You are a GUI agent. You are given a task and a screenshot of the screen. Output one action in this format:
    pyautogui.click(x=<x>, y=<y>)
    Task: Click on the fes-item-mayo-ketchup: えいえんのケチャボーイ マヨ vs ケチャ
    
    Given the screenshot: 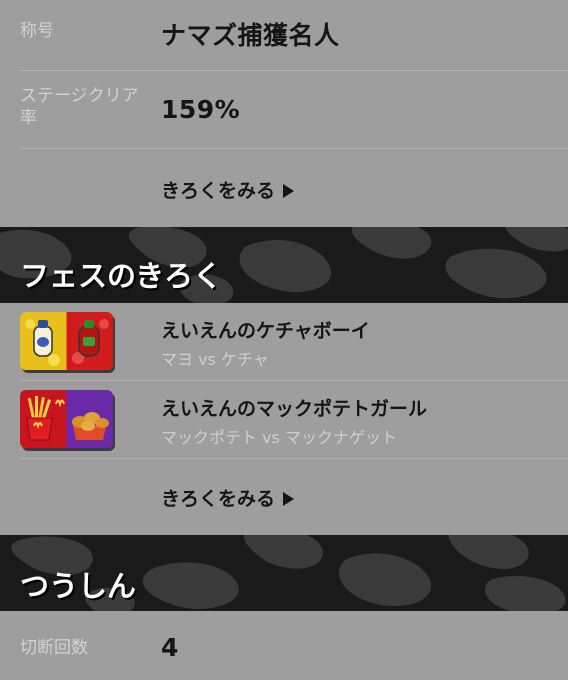 What is the action you would take?
    pyautogui.click(x=294, y=342)
    